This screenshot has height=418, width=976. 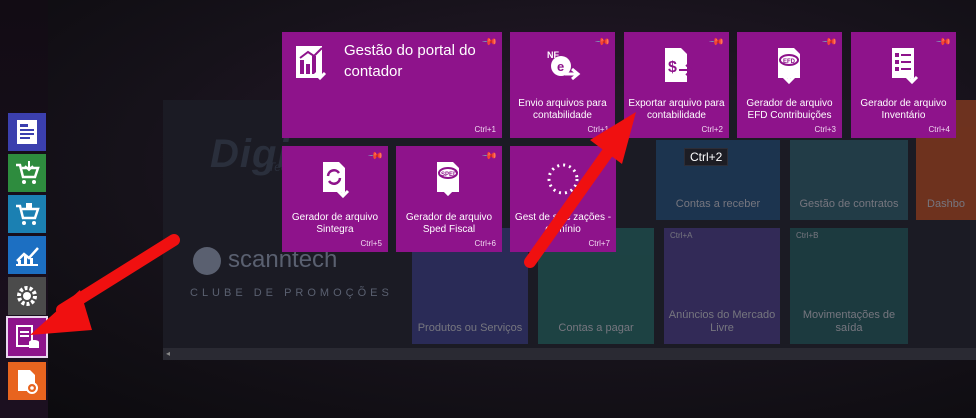 What do you see at coordinates (563, 223) in the screenshot?
I see `tile-label: Gest de sinc zações - domínio` at bounding box center [563, 223].